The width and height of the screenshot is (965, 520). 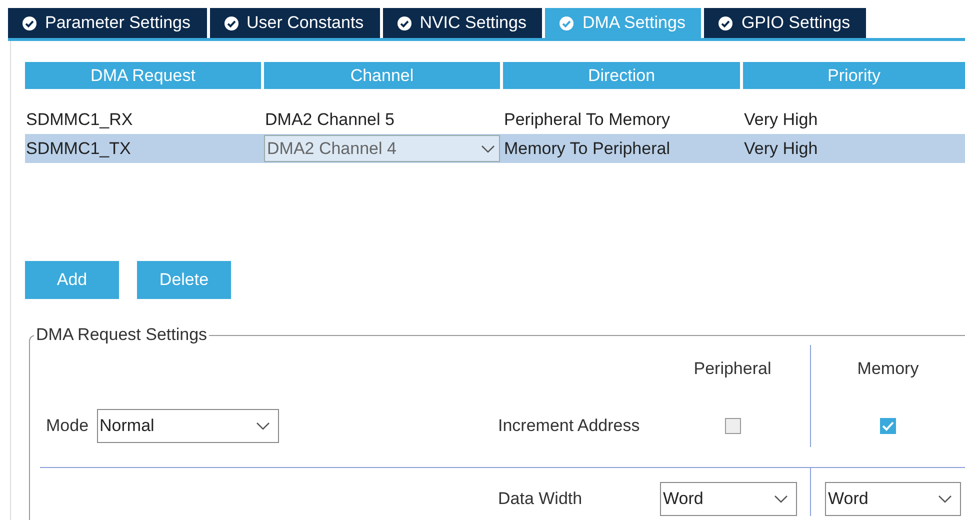 I want to click on channel-dropdown: DMA2 Channel 4, so click(x=382, y=148).